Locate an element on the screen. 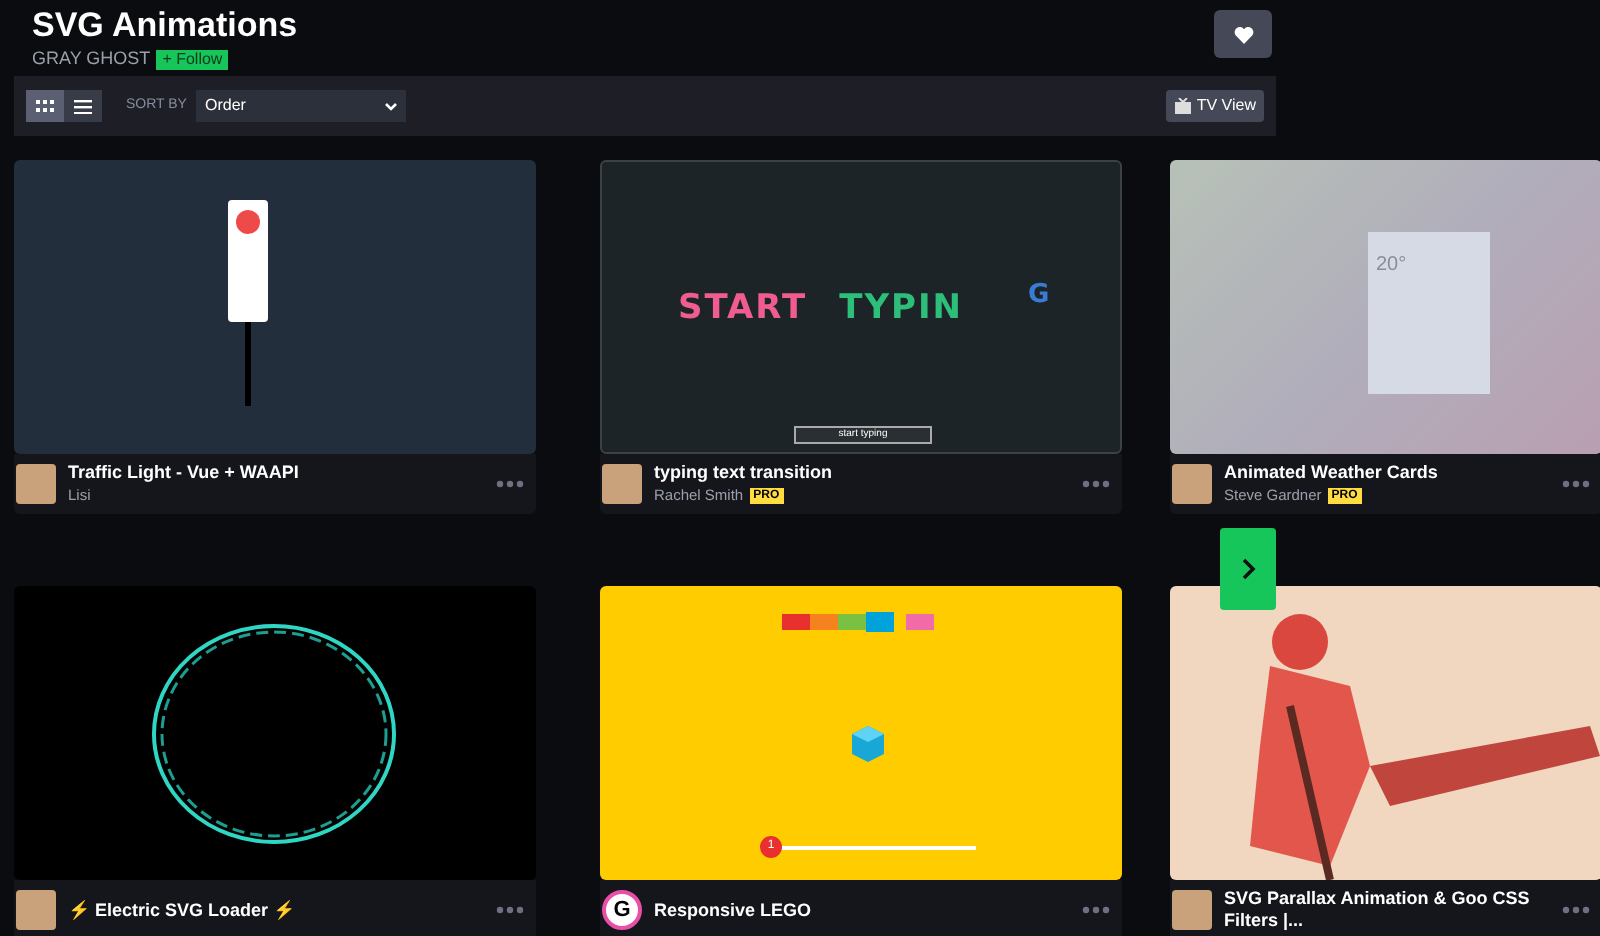 Image resolution: width=1600 pixels, height=936 pixels. card-title: Responsive LEGO is located at coordinates (862, 910).